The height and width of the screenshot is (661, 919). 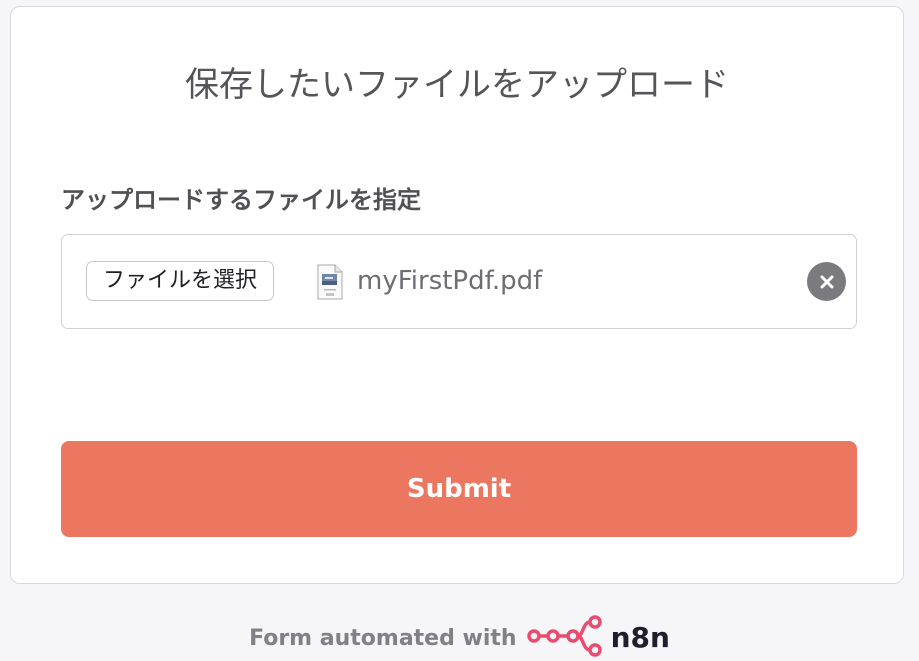 What do you see at coordinates (640, 637) in the screenshot?
I see `brand-name: n8n` at bounding box center [640, 637].